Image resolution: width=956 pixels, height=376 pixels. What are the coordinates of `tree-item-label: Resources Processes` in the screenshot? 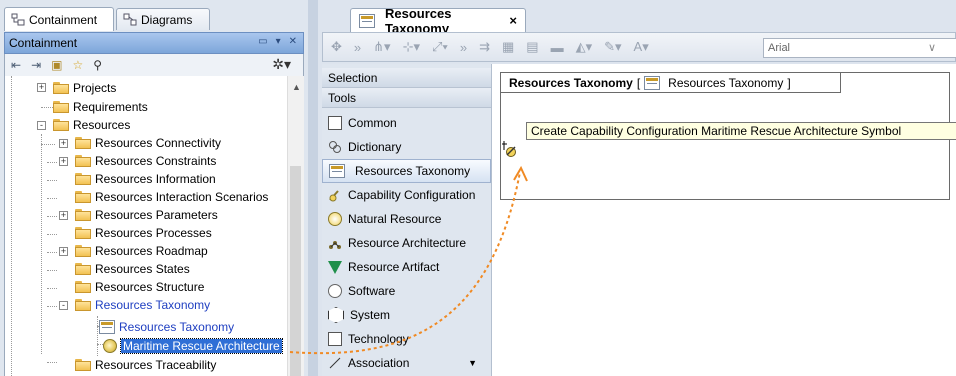 It's located at (153, 233).